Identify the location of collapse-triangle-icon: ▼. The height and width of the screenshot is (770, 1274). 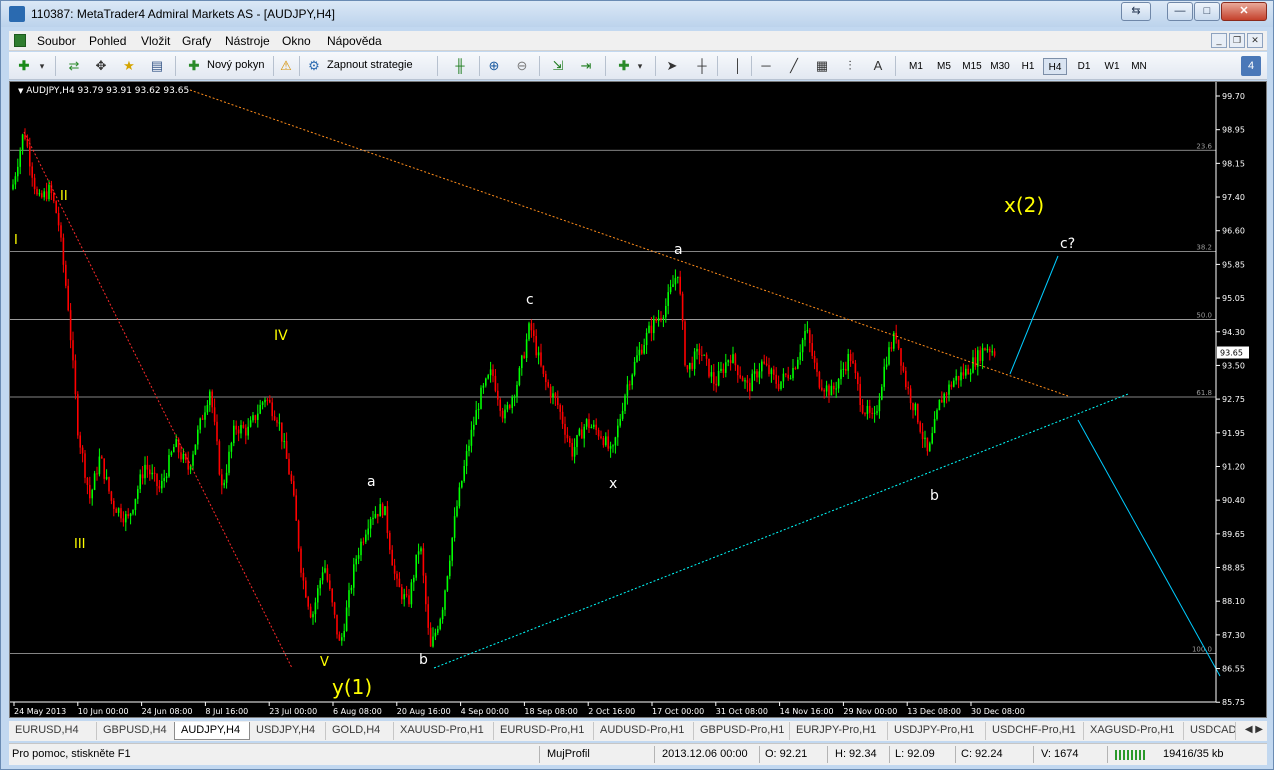
(20, 91).